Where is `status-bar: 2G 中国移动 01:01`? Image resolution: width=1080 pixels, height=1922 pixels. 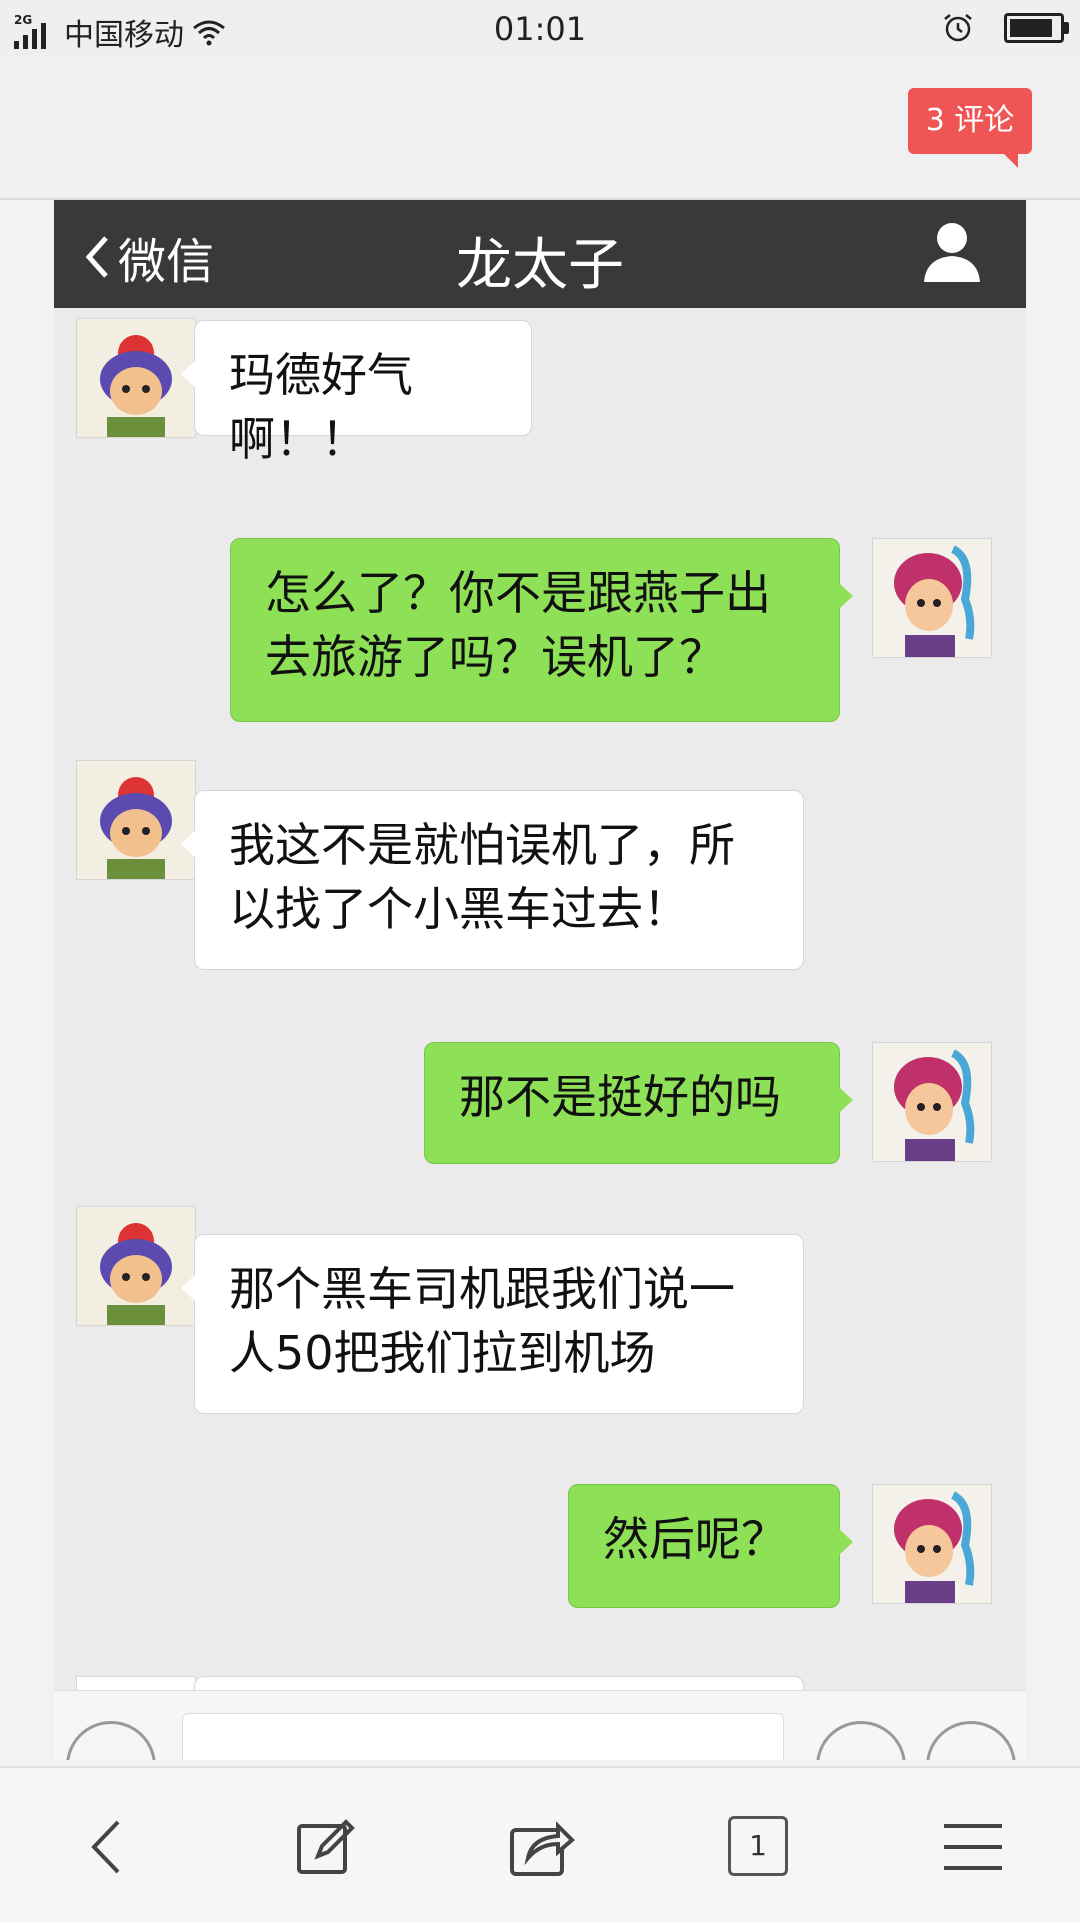 status-bar: 2G 中国移动 01:01 is located at coordinates (540, 30).